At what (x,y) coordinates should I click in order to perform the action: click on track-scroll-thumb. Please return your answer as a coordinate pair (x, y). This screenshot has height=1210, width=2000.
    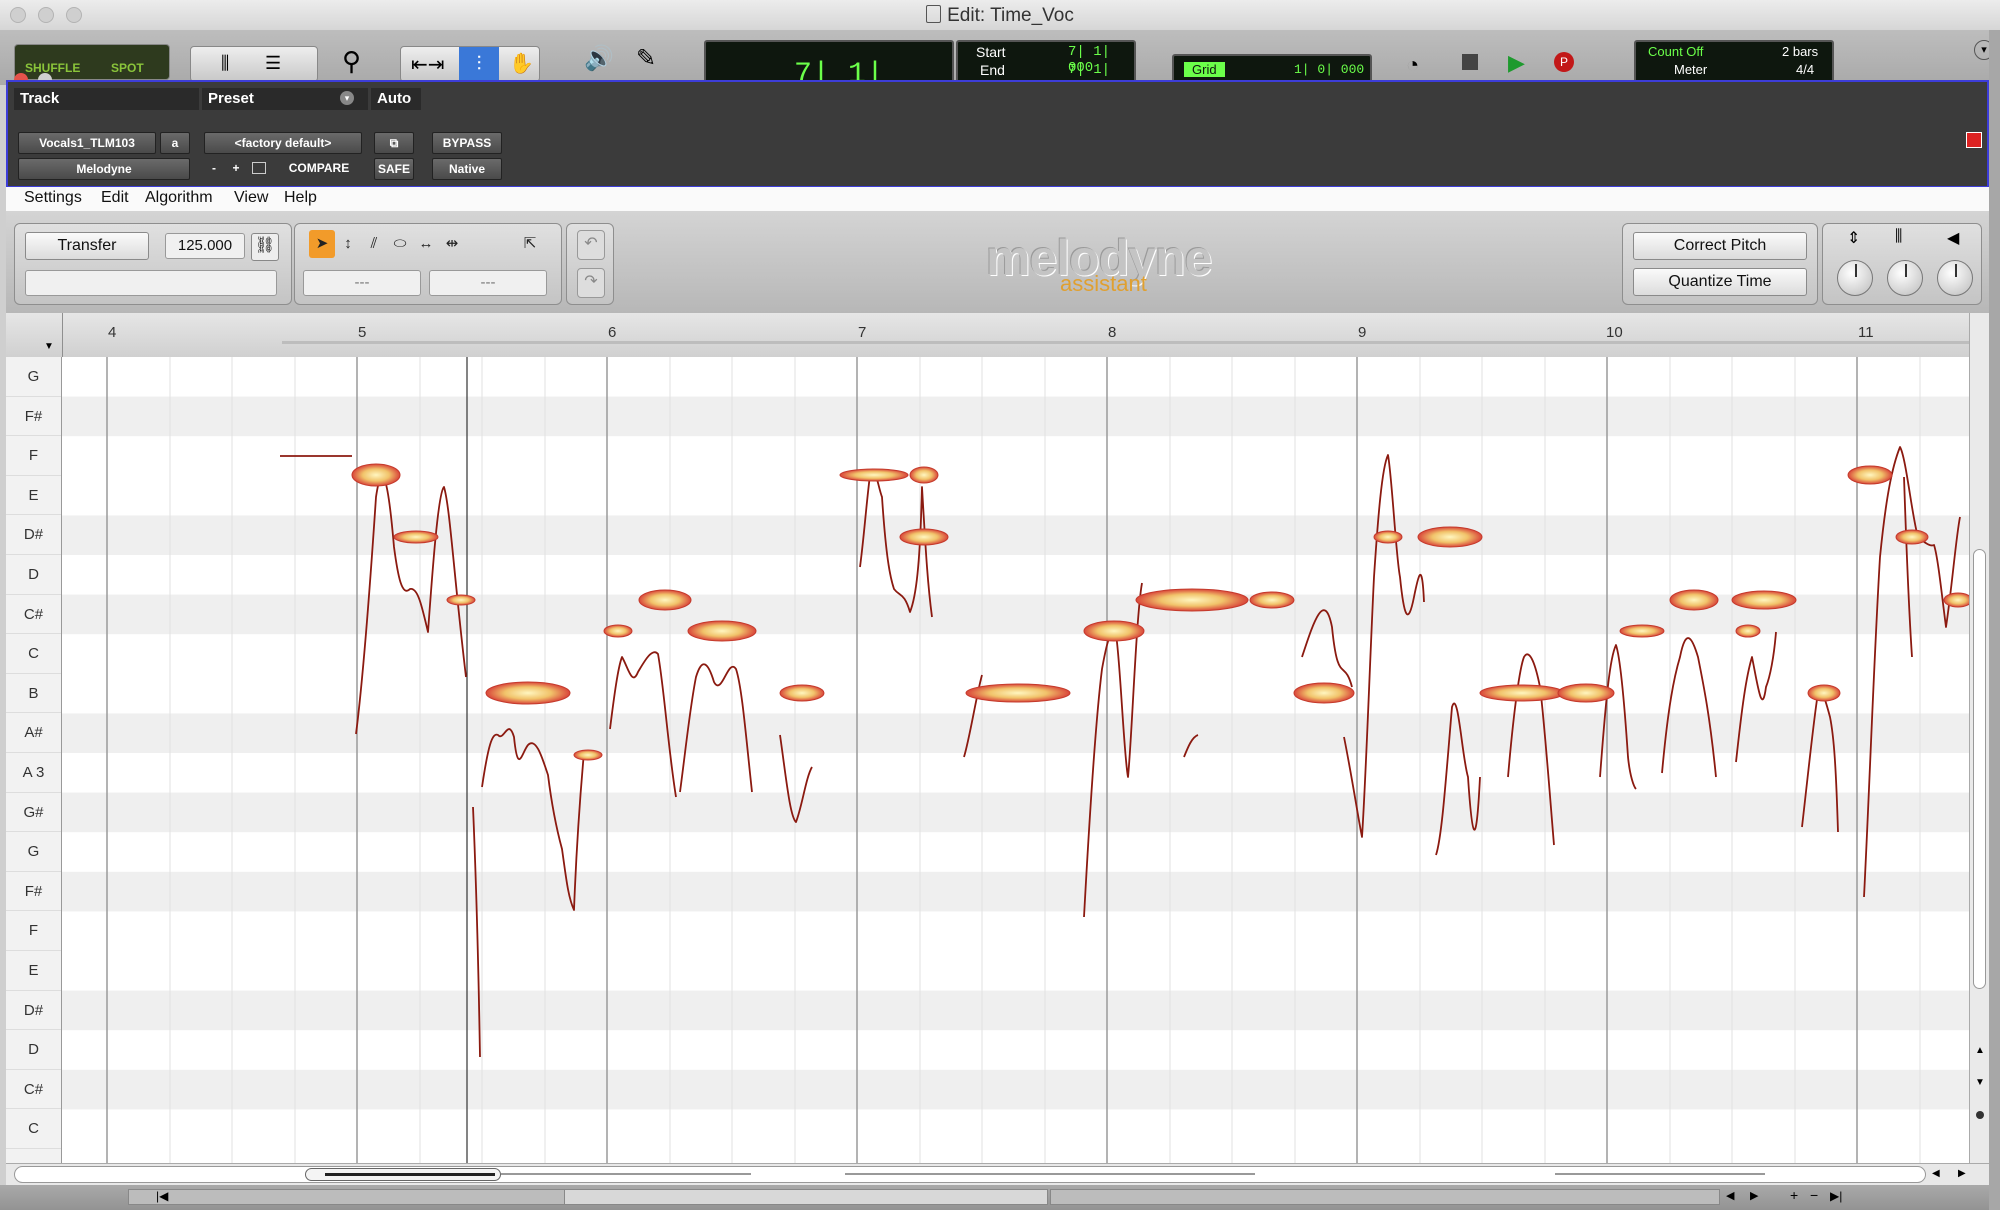
    Looking at the image, I should click on (806, 1197).